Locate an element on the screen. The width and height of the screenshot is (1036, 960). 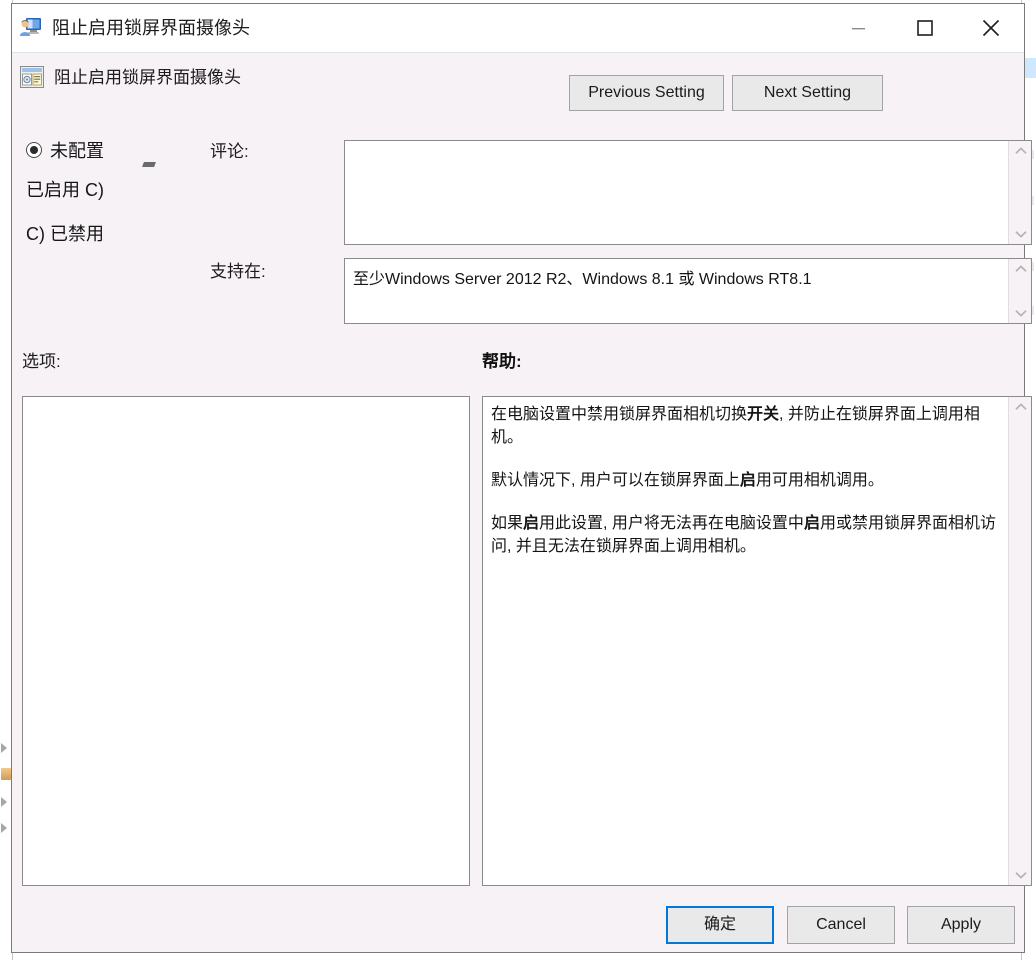
help-run: 在电脑设置中禁用锁屏界面相机切换 is located at coordinates (619, 414).